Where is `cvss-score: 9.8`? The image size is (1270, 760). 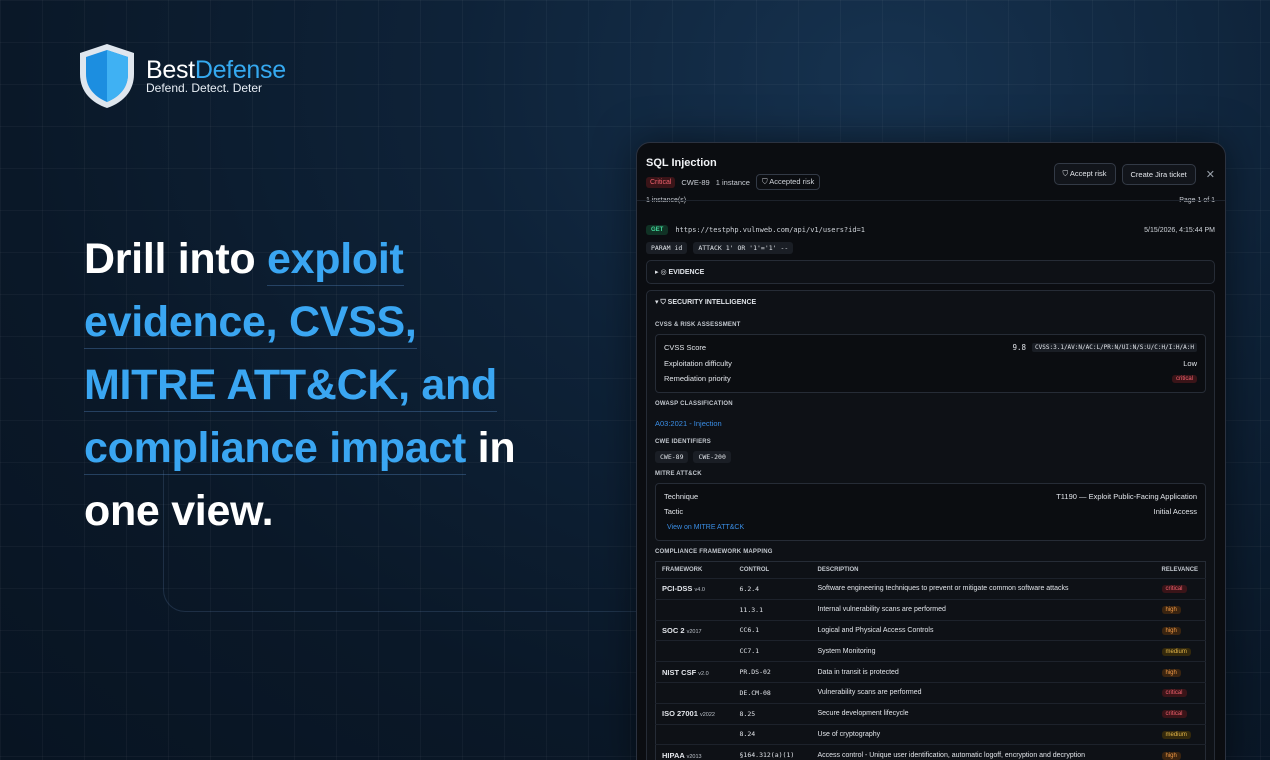
cvss-score: 9.8 is located at coordinates (1019, 348).